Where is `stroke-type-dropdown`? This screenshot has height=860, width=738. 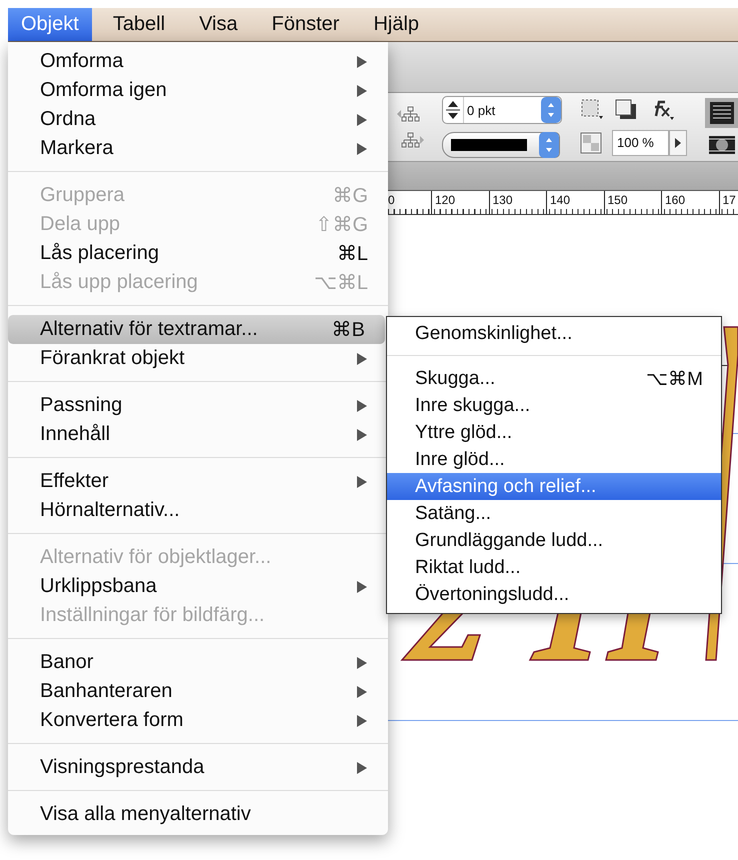
stroke-type-dropdown is located at coordinates (501, 145).